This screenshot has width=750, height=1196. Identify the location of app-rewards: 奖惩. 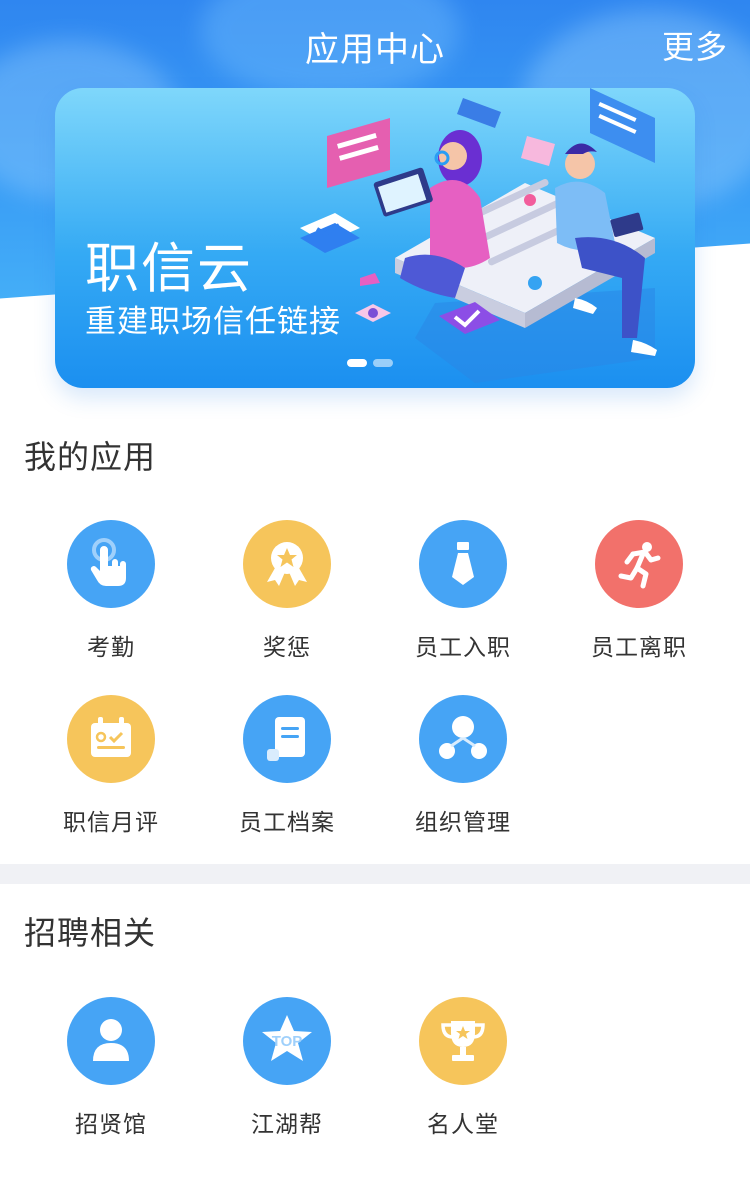
(287, 591).